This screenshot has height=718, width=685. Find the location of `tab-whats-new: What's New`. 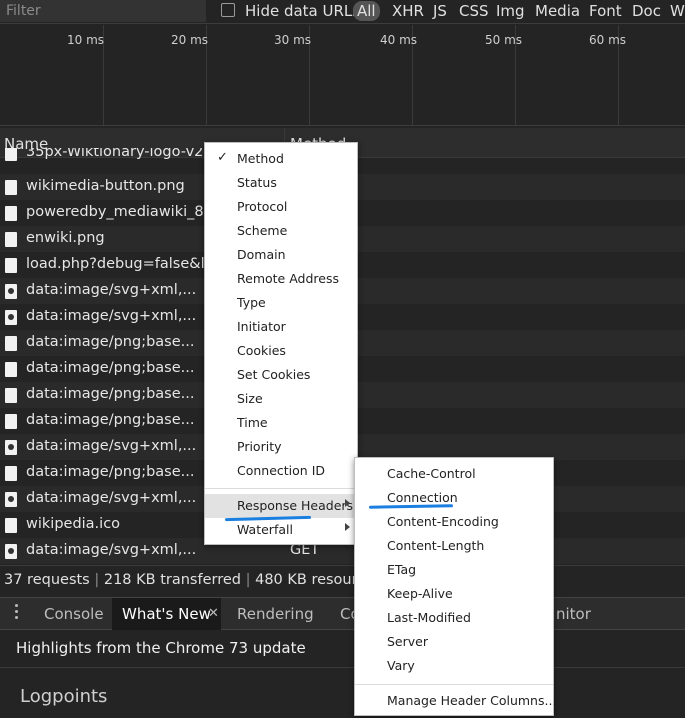

tab-whats-new: What's New is located at coordinates (166, 614).